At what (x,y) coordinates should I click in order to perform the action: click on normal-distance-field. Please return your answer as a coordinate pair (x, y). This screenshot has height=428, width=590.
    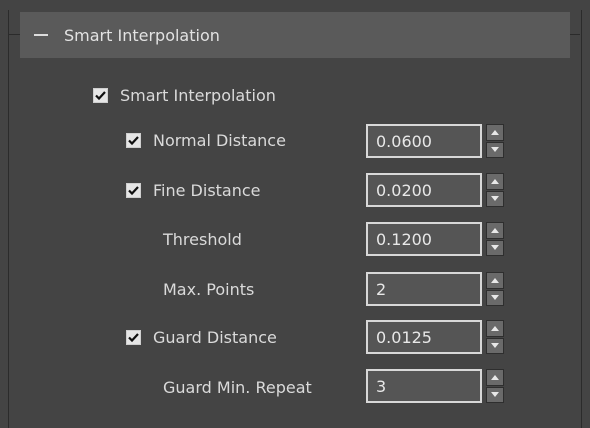
    Looking at the image, I should click on (424, 141).